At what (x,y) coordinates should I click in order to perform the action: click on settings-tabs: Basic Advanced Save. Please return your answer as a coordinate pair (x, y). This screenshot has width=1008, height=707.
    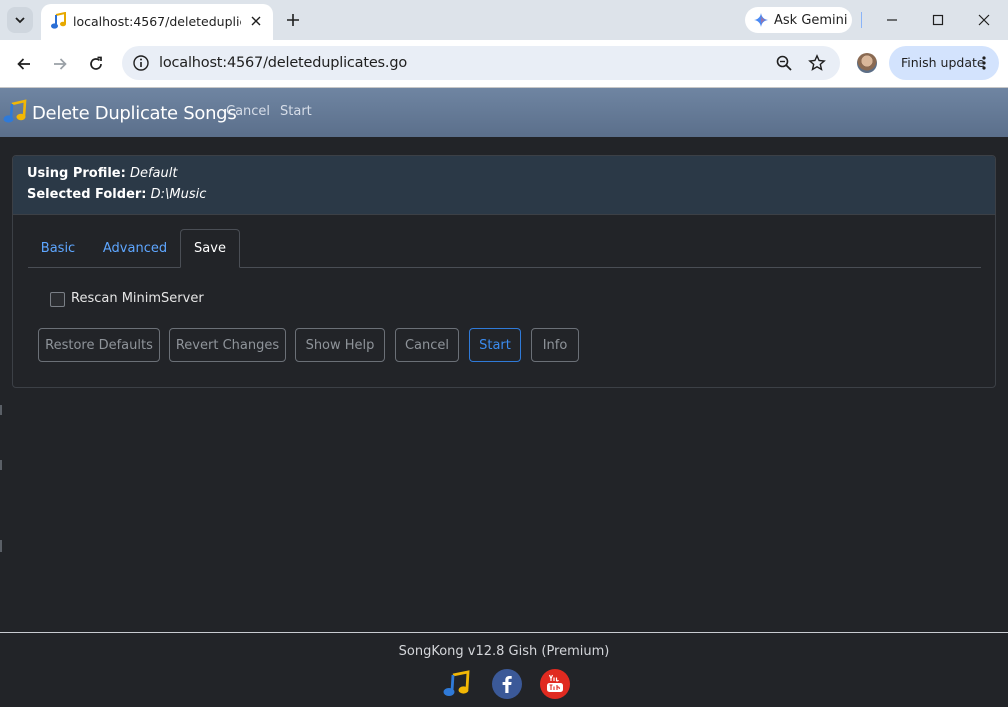
    Looking at the image, I should click on (504, 248).